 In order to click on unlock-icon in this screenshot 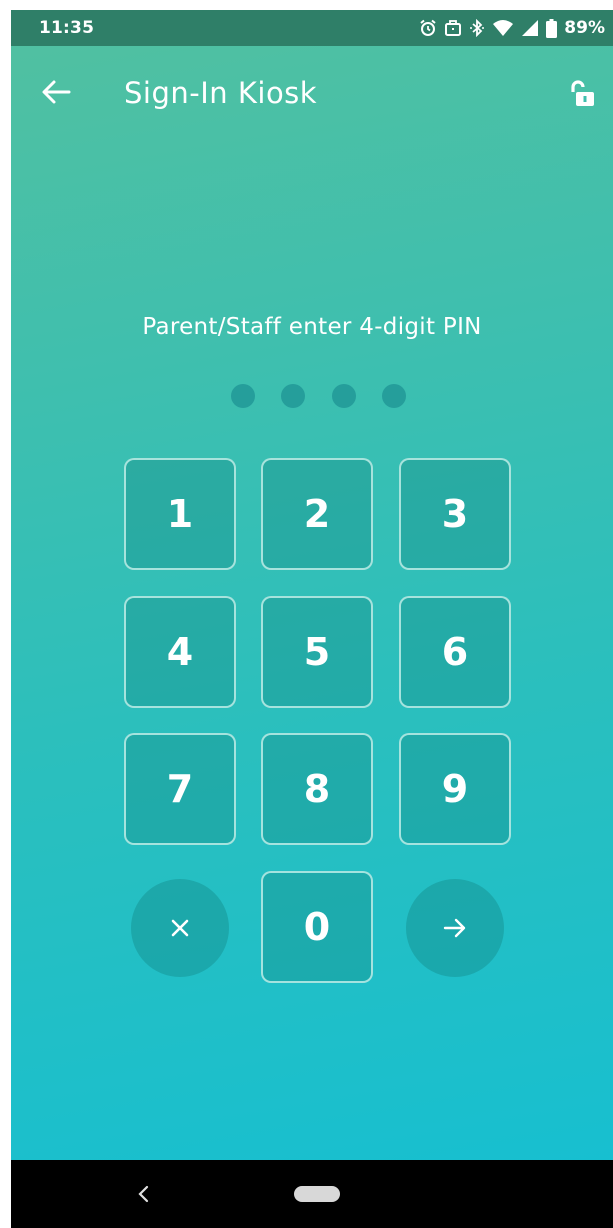, I will do `click(582, 93)`.